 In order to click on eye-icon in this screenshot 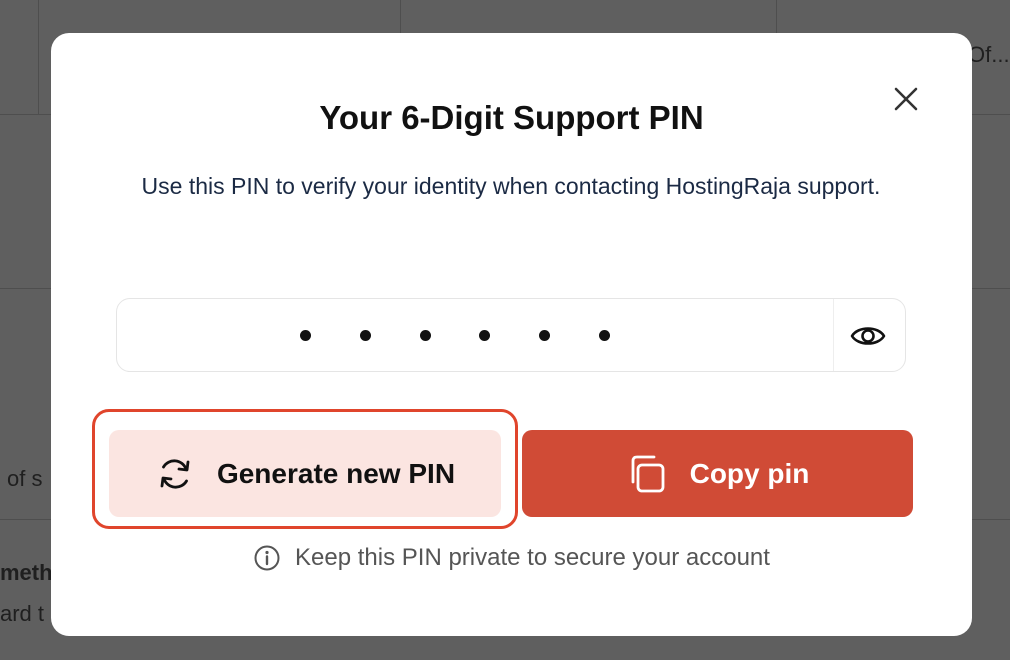, I will do `click(868, 336)`.